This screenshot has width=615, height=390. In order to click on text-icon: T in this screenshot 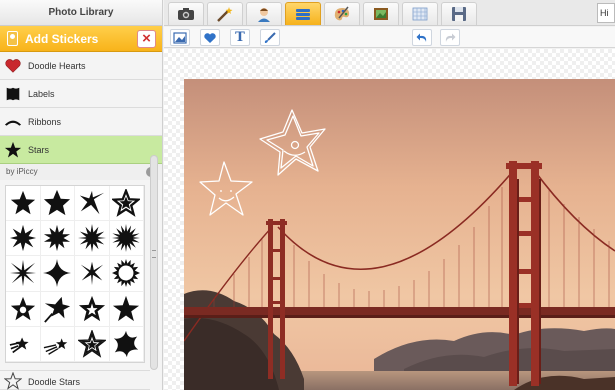, I will do `click(240, 37)`.